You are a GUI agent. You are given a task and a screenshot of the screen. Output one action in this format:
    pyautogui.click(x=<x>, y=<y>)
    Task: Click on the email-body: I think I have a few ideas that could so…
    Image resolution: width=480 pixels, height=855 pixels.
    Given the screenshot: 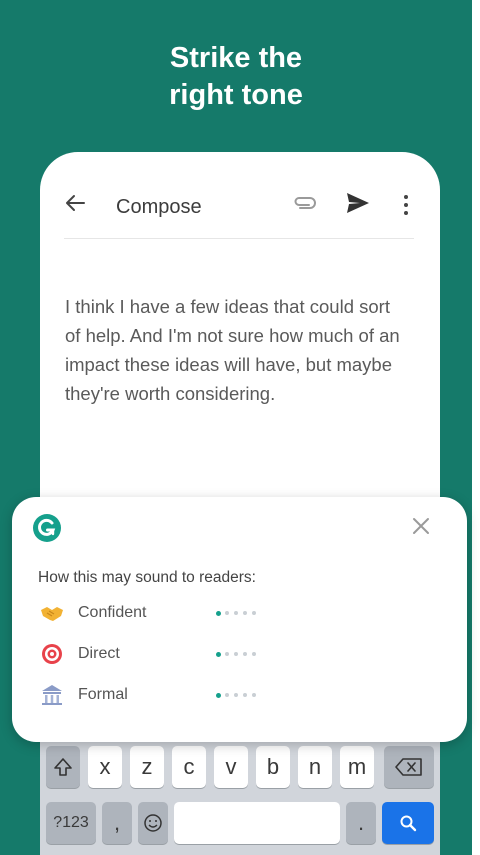 What is the action you would take?
    pyautogui.click(x=235, y=350)
    